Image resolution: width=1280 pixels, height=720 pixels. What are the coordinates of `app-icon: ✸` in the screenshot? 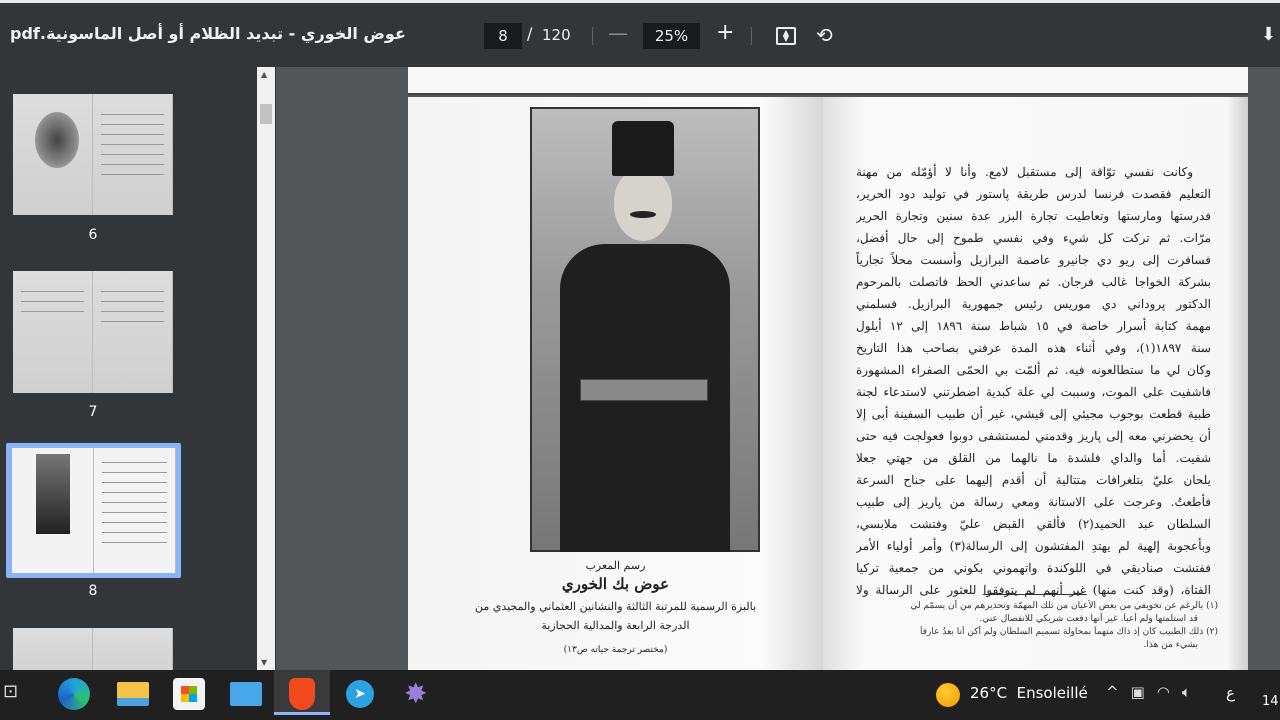 It's located at (420, 694).